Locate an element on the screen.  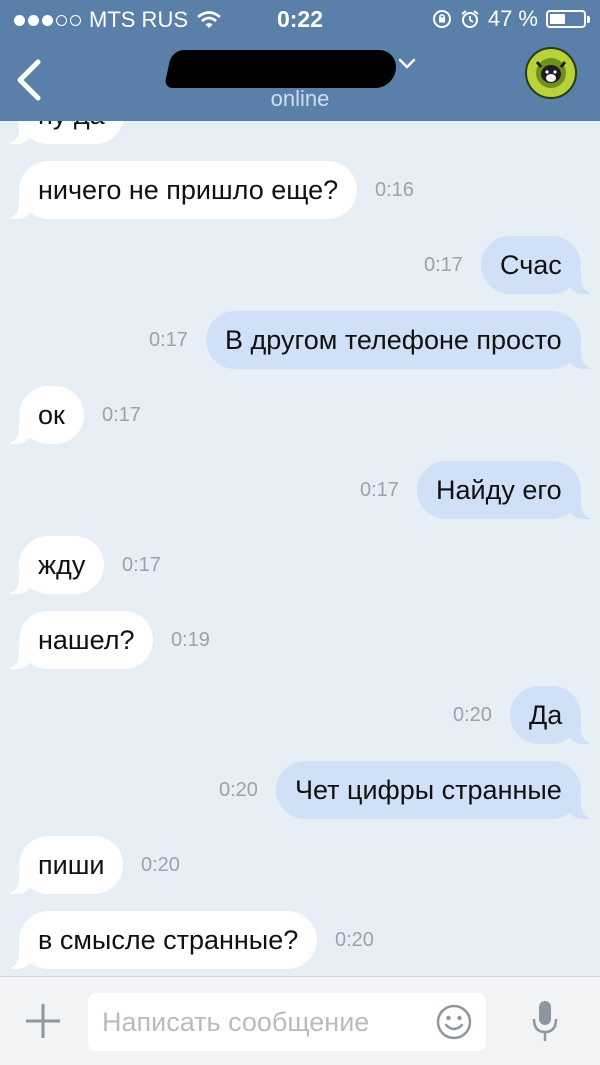
message-text: Найду его is located at coordinates (499, 490).